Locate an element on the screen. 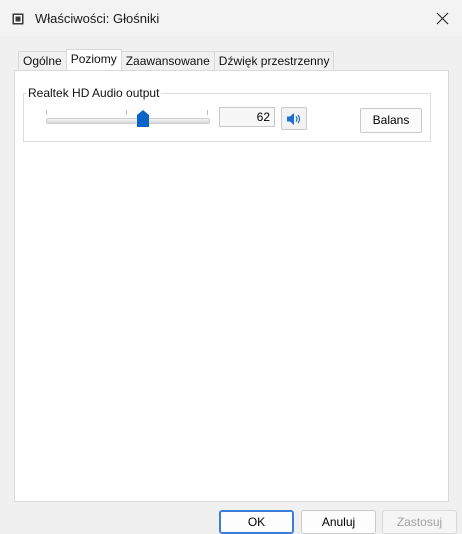  title-bar: Właściwości: Głośniki is located at coordinates (231, 18).